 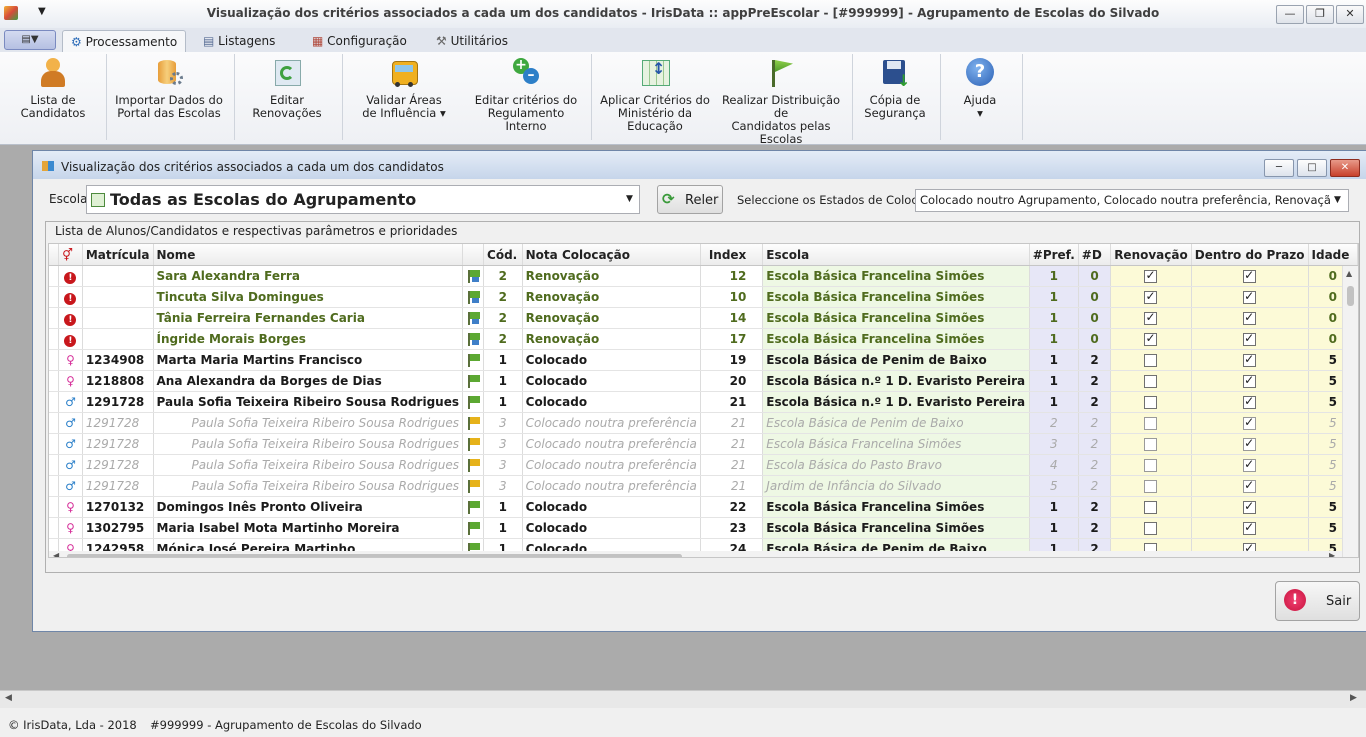 What do you see at coordinates (1350, 14) in the screenshot?
I see `close-button: ✕` at bounding box center [1350, 14].